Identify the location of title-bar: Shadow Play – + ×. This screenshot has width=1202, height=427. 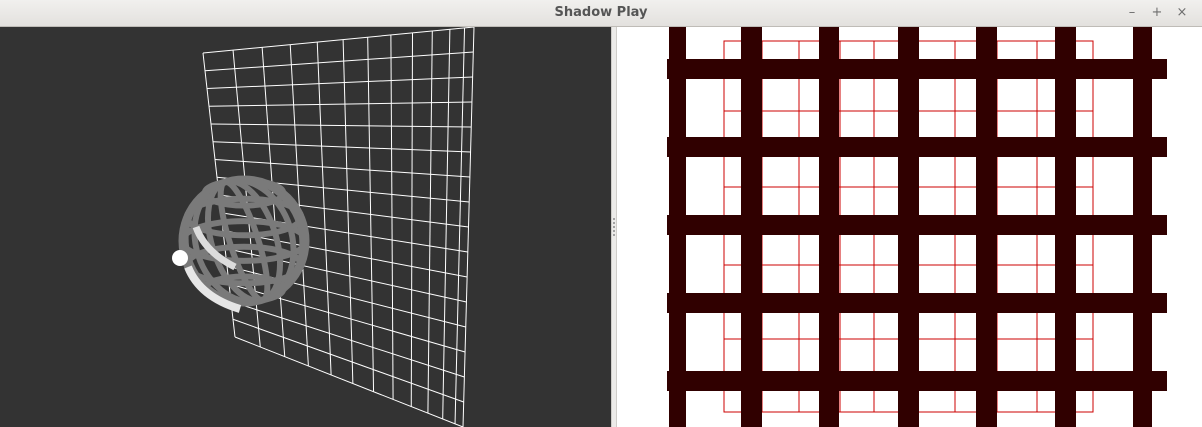
(601, 13).